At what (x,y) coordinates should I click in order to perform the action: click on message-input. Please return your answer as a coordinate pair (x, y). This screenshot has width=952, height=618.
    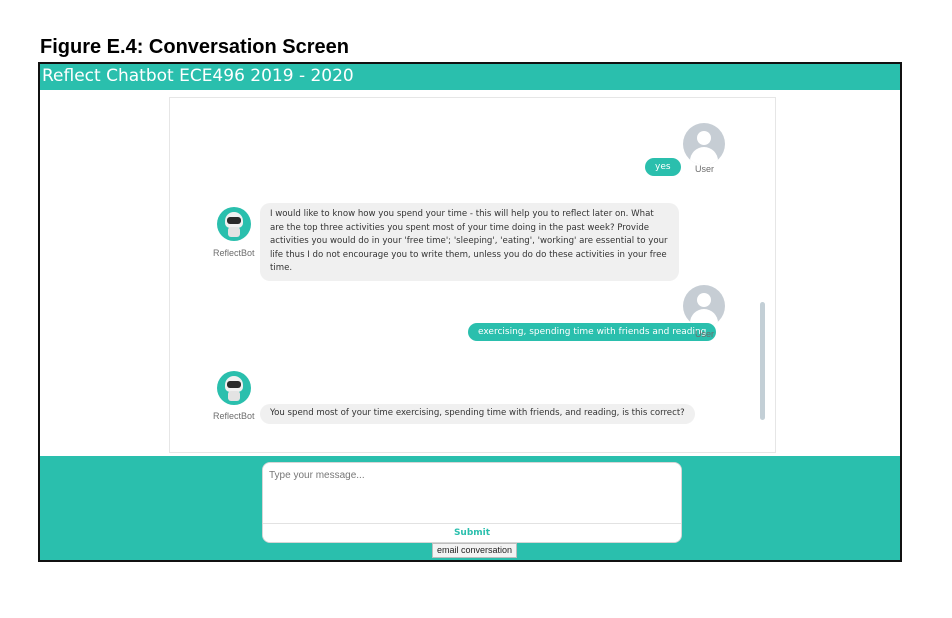
    Looking at the image, I should click on (472, 493).